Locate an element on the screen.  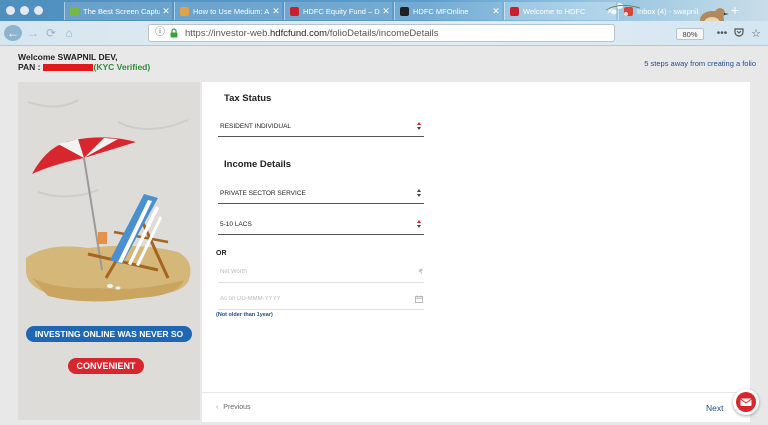
date-hint: (Not older than 1year) is located at coordinates (244, 315).